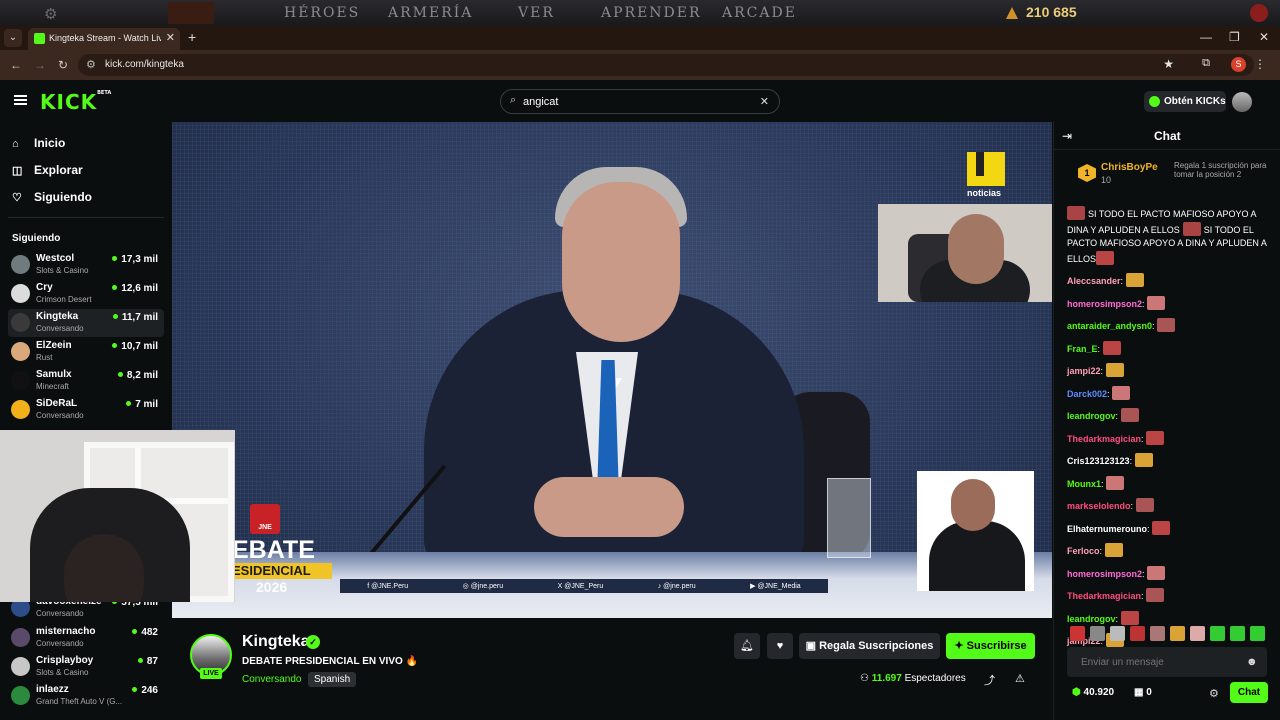 The image size is (1280, 720). I want to click on kick-logo: KICKBETA, so click(75, 102).